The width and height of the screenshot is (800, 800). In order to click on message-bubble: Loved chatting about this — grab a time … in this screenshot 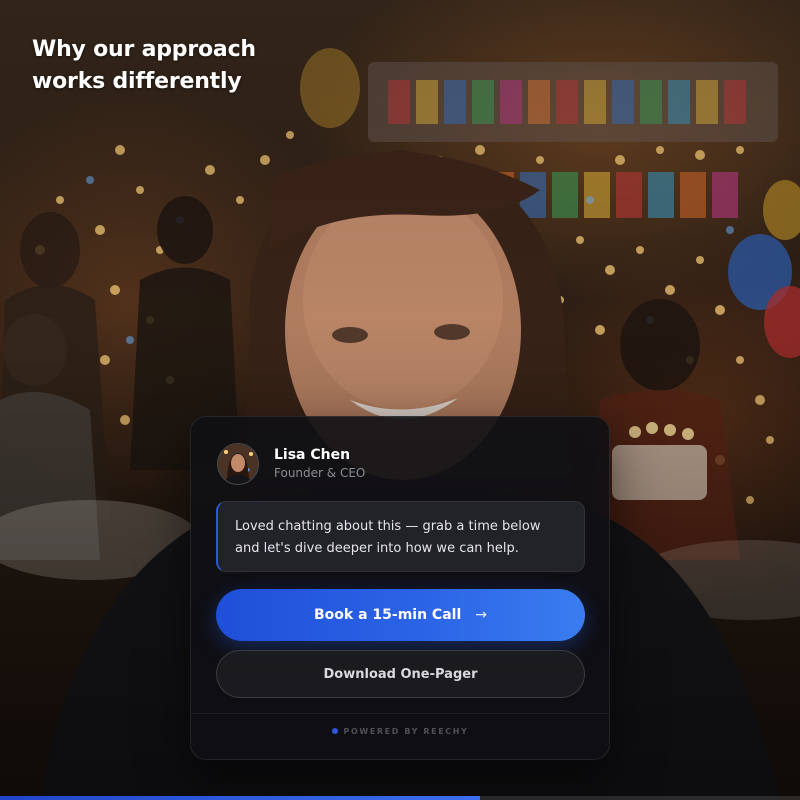, I will do `click(400, 536)`.